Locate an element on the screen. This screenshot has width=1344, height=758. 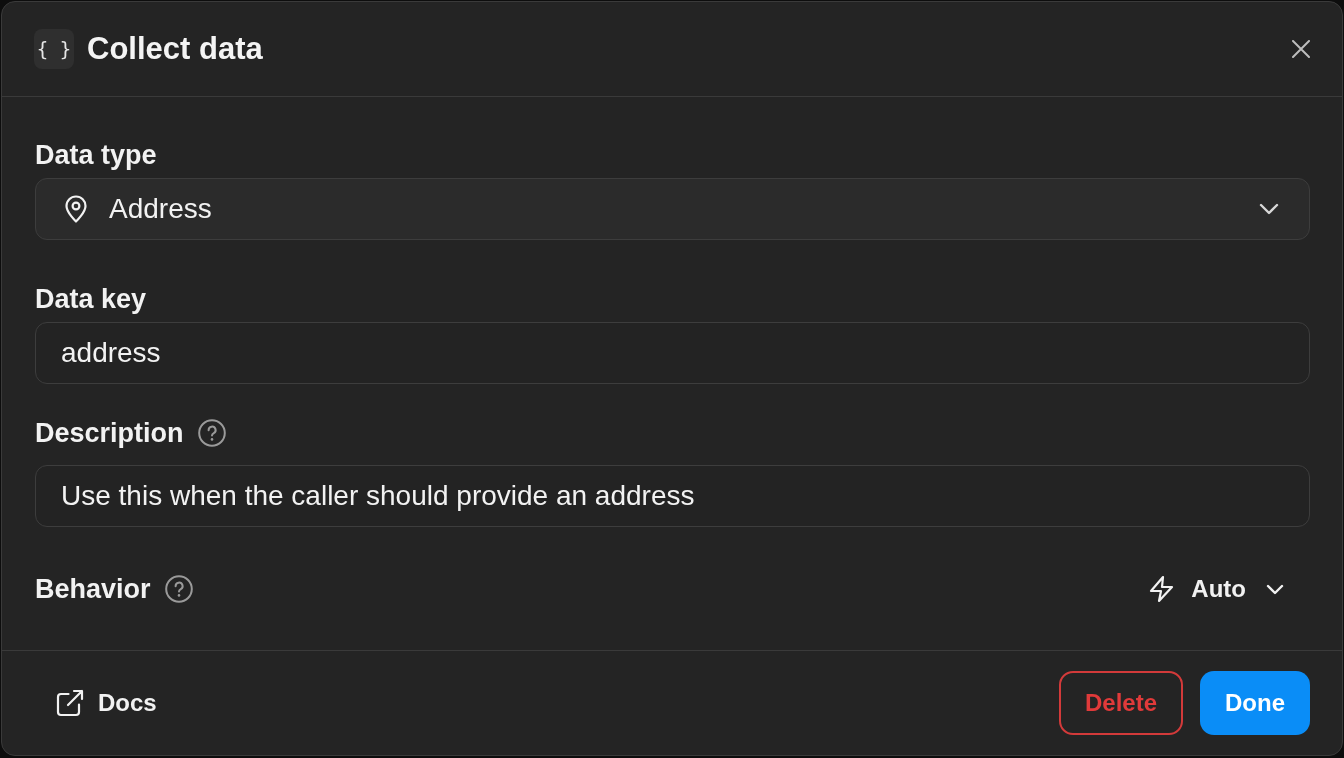
close-button is located at coordinates (1301, 49).